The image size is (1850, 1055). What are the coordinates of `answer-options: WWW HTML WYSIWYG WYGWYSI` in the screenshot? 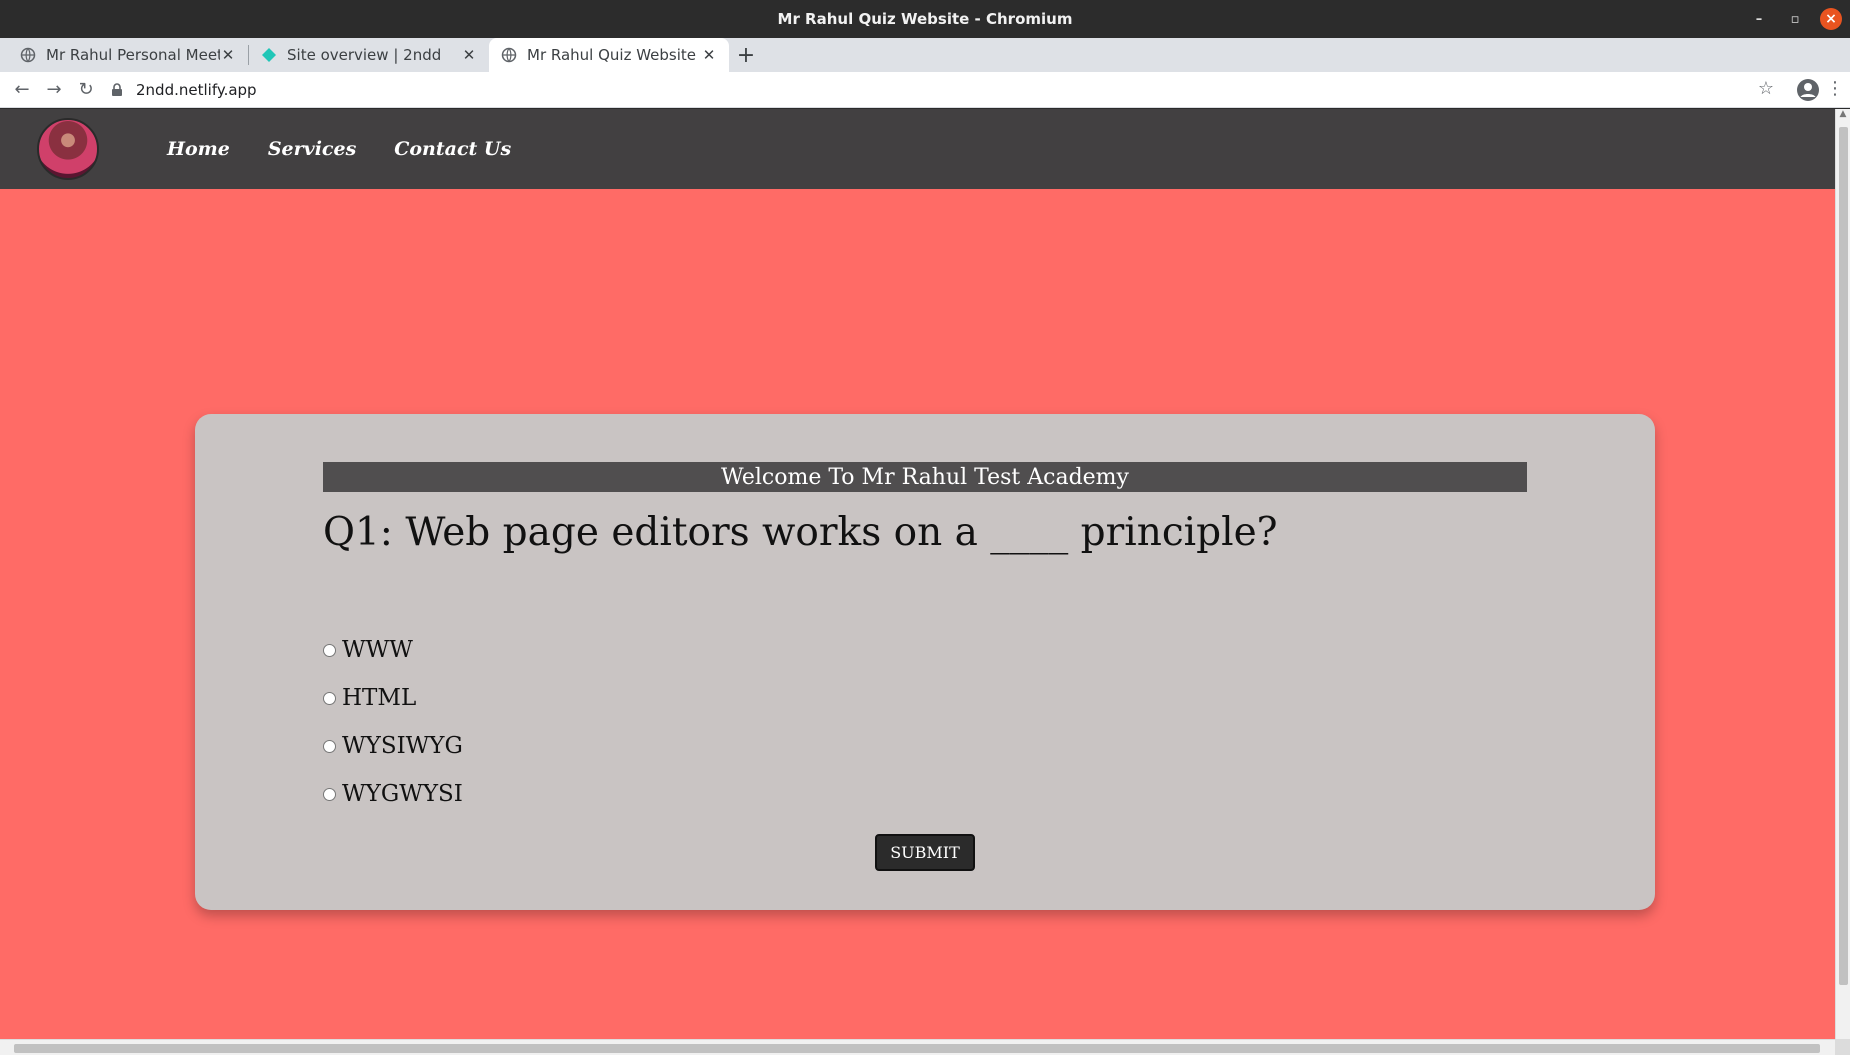 It's located at (393, 722).